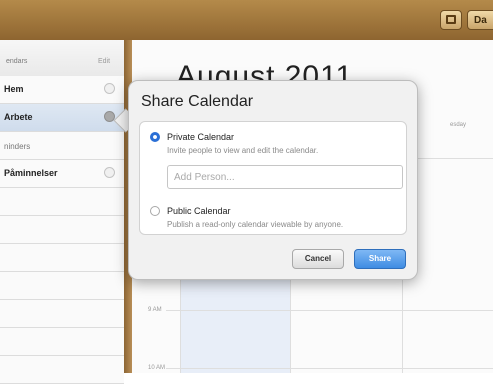 Image resolution: width=493 pixels, height=384 pixels. I want to click on private-calendar-radio, so click(155, 137).